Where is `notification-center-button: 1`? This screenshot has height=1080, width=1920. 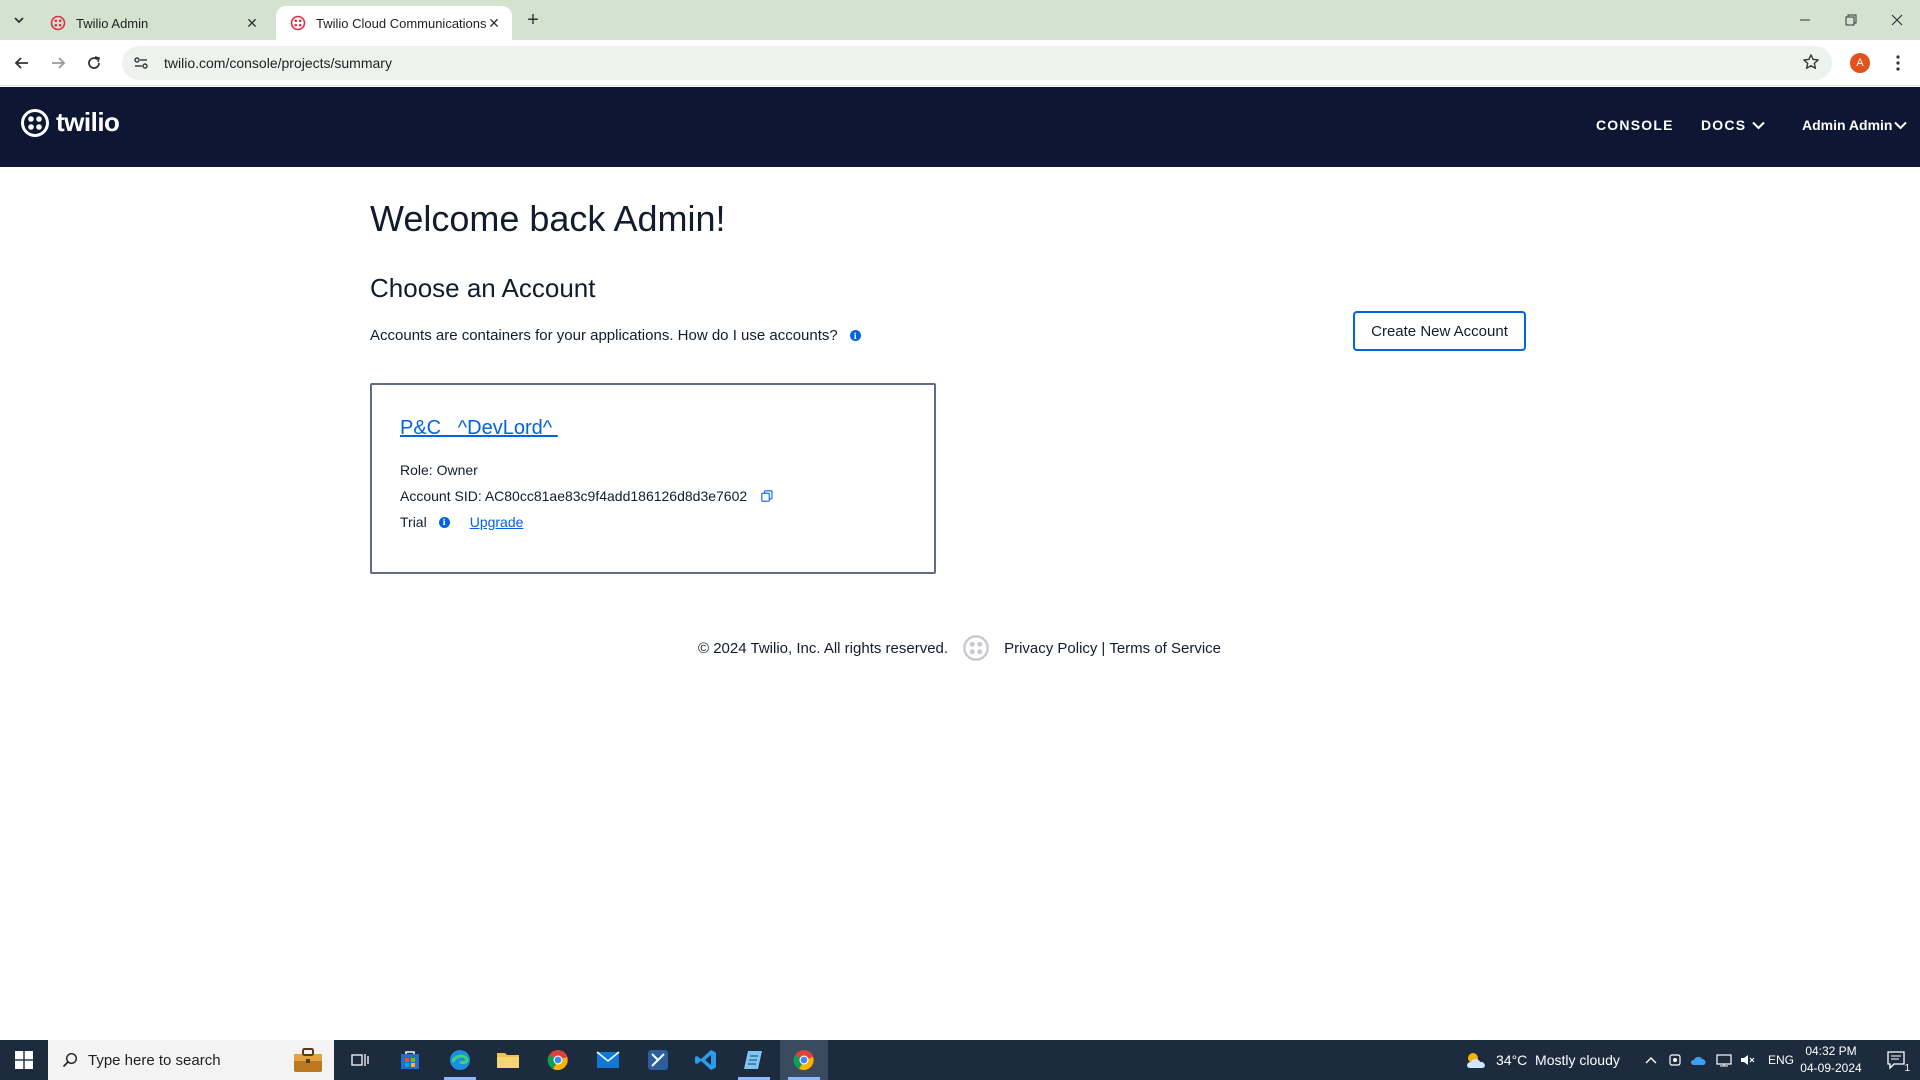 notification-center-button: 1 is located at coordinates (1896, 1060).